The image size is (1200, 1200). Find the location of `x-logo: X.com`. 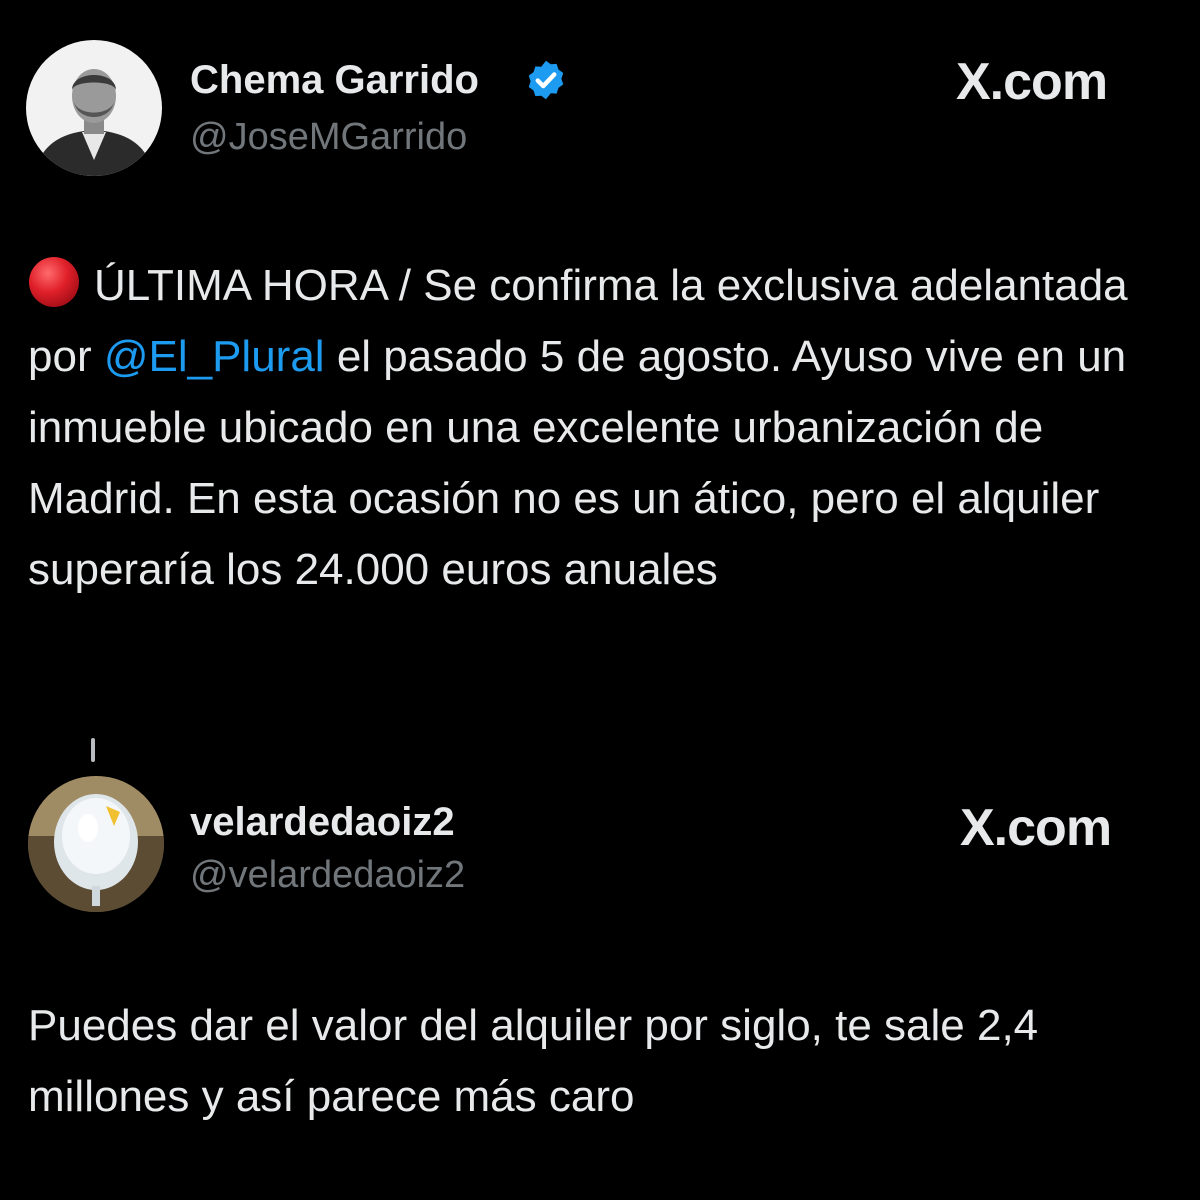

x-logo: X.com is located at coordinates (1032, 82).